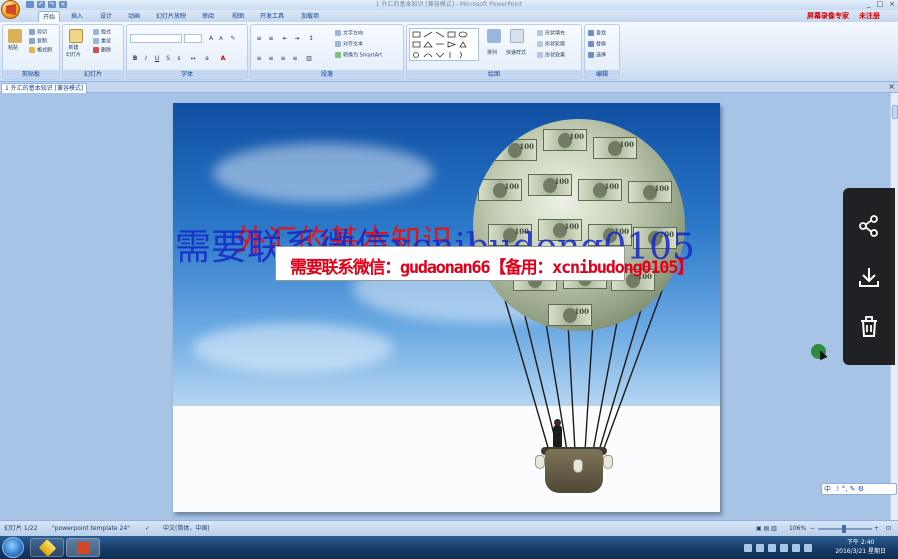 The height and width of the screenshot is (559, 898). What do you see at coordinates (44, 88) in the screenshot?
I see `document-tab: 1 外汇的基本知识 [兼容模式]` at bounding box center [44, 88].